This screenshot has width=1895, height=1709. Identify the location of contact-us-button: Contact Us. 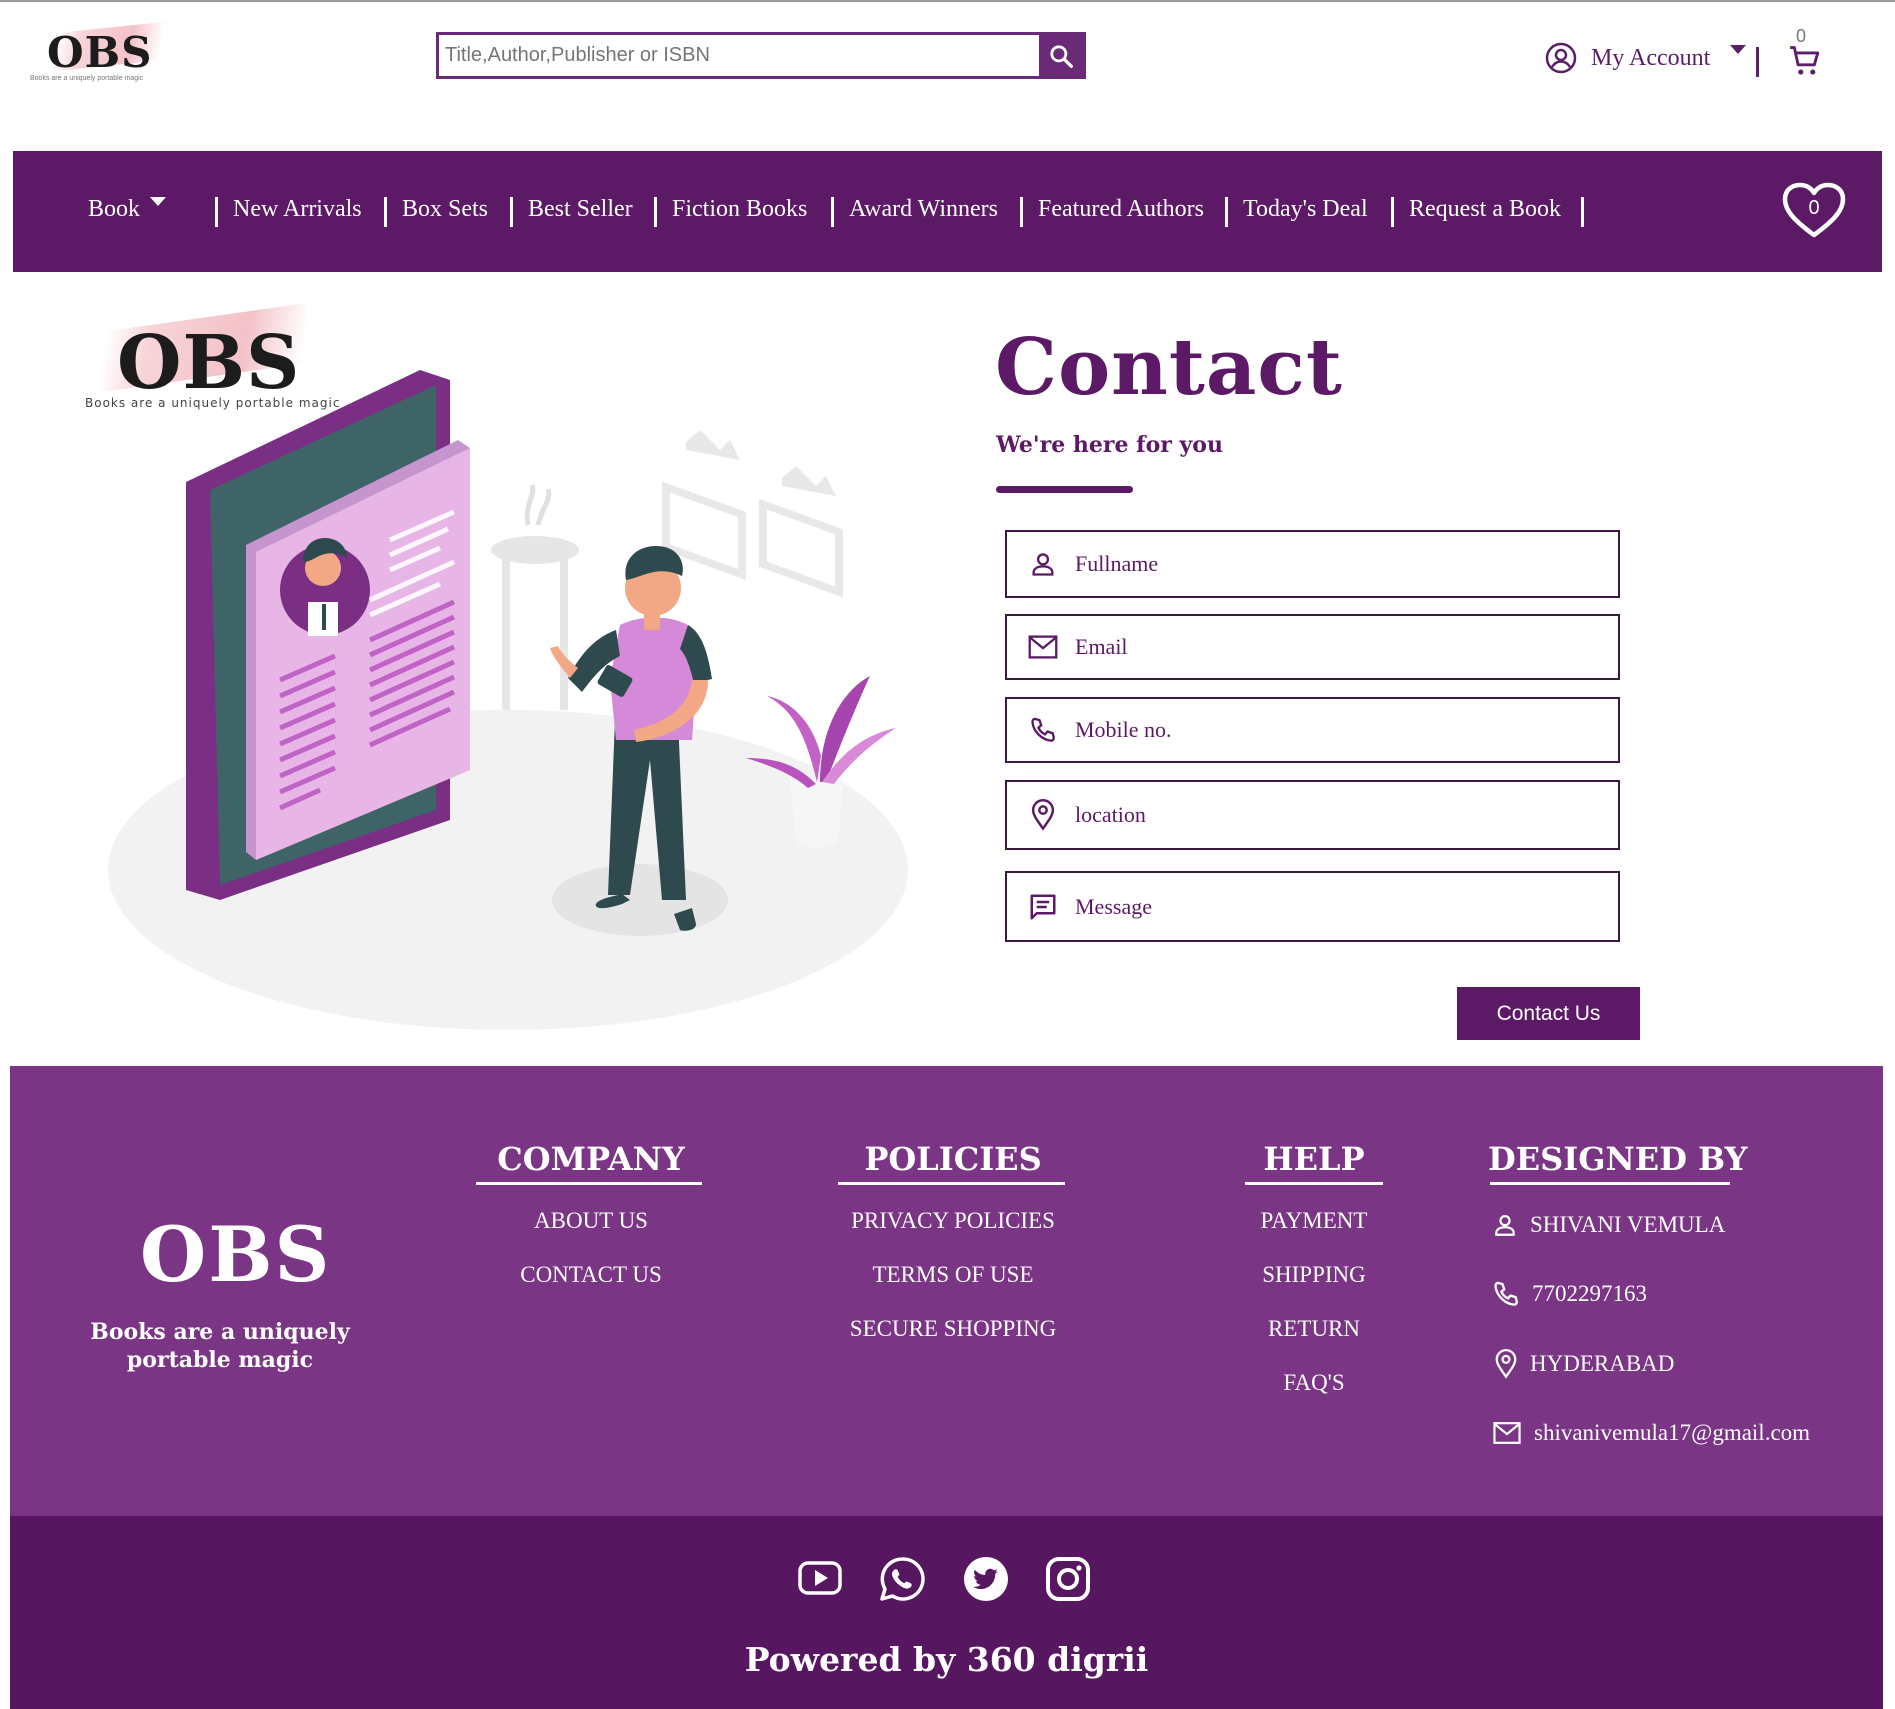
(1548, 1013).